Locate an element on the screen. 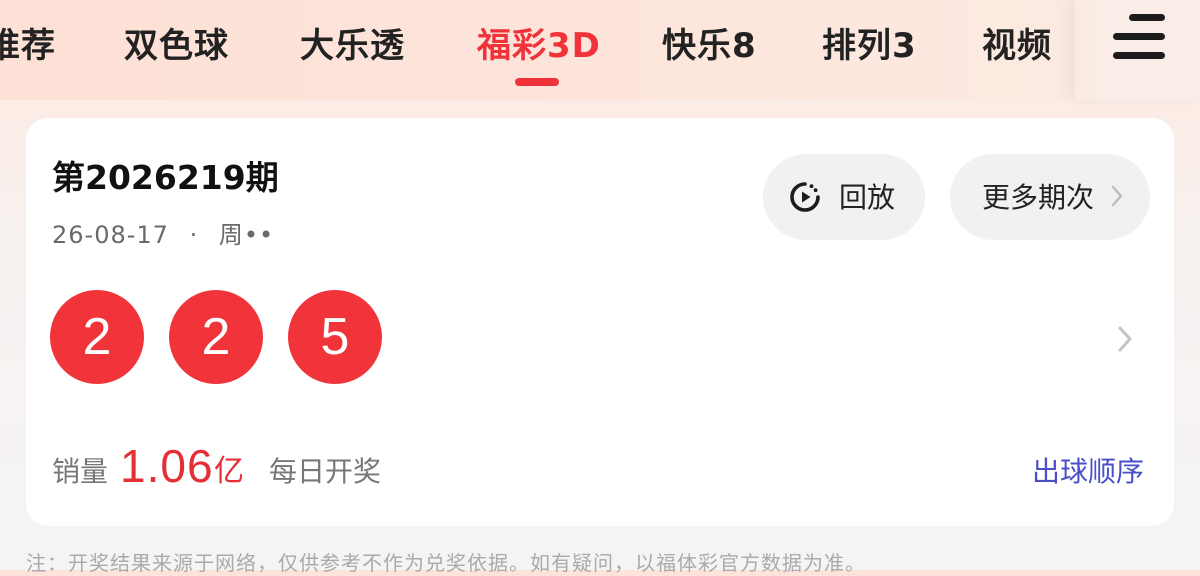 This screenshot has height=576, width=1200. sales-unit: 亿 is located at coordinates (229, 471).